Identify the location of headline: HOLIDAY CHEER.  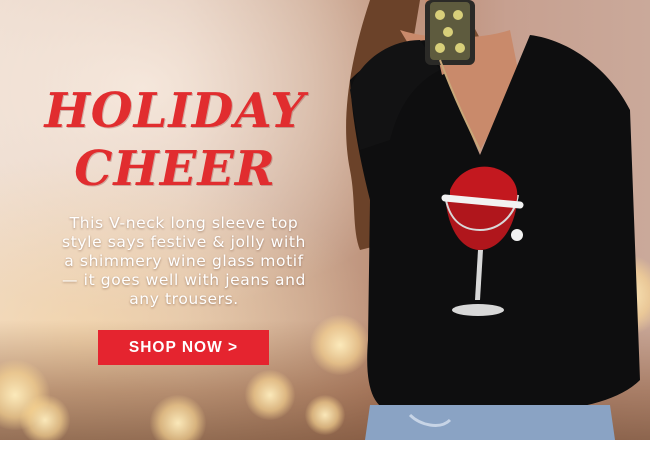
(175, 140).